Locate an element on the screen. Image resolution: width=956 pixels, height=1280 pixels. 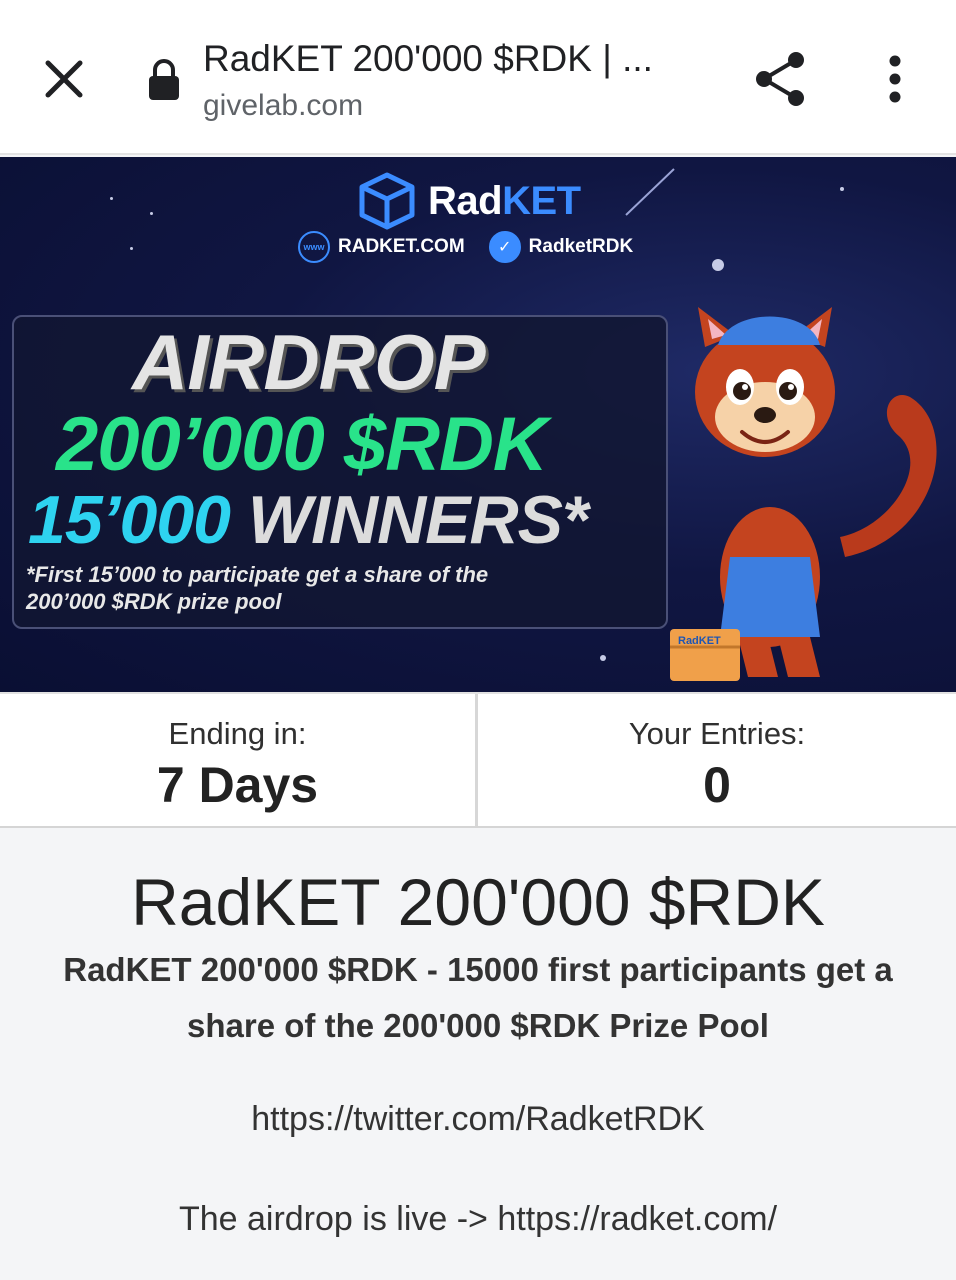
brand-name-prefix: Rad is located at coordinates (465, 200).